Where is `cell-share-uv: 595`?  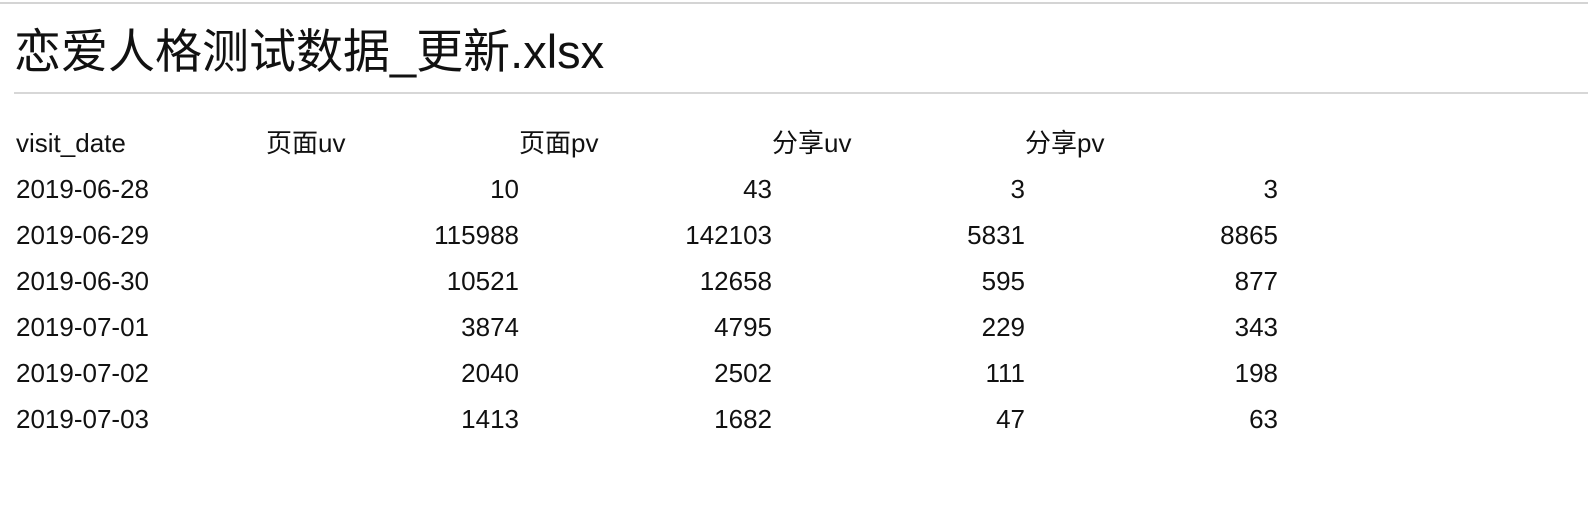 cell-share-uv: 595 is located at coordinates (1003, 281).